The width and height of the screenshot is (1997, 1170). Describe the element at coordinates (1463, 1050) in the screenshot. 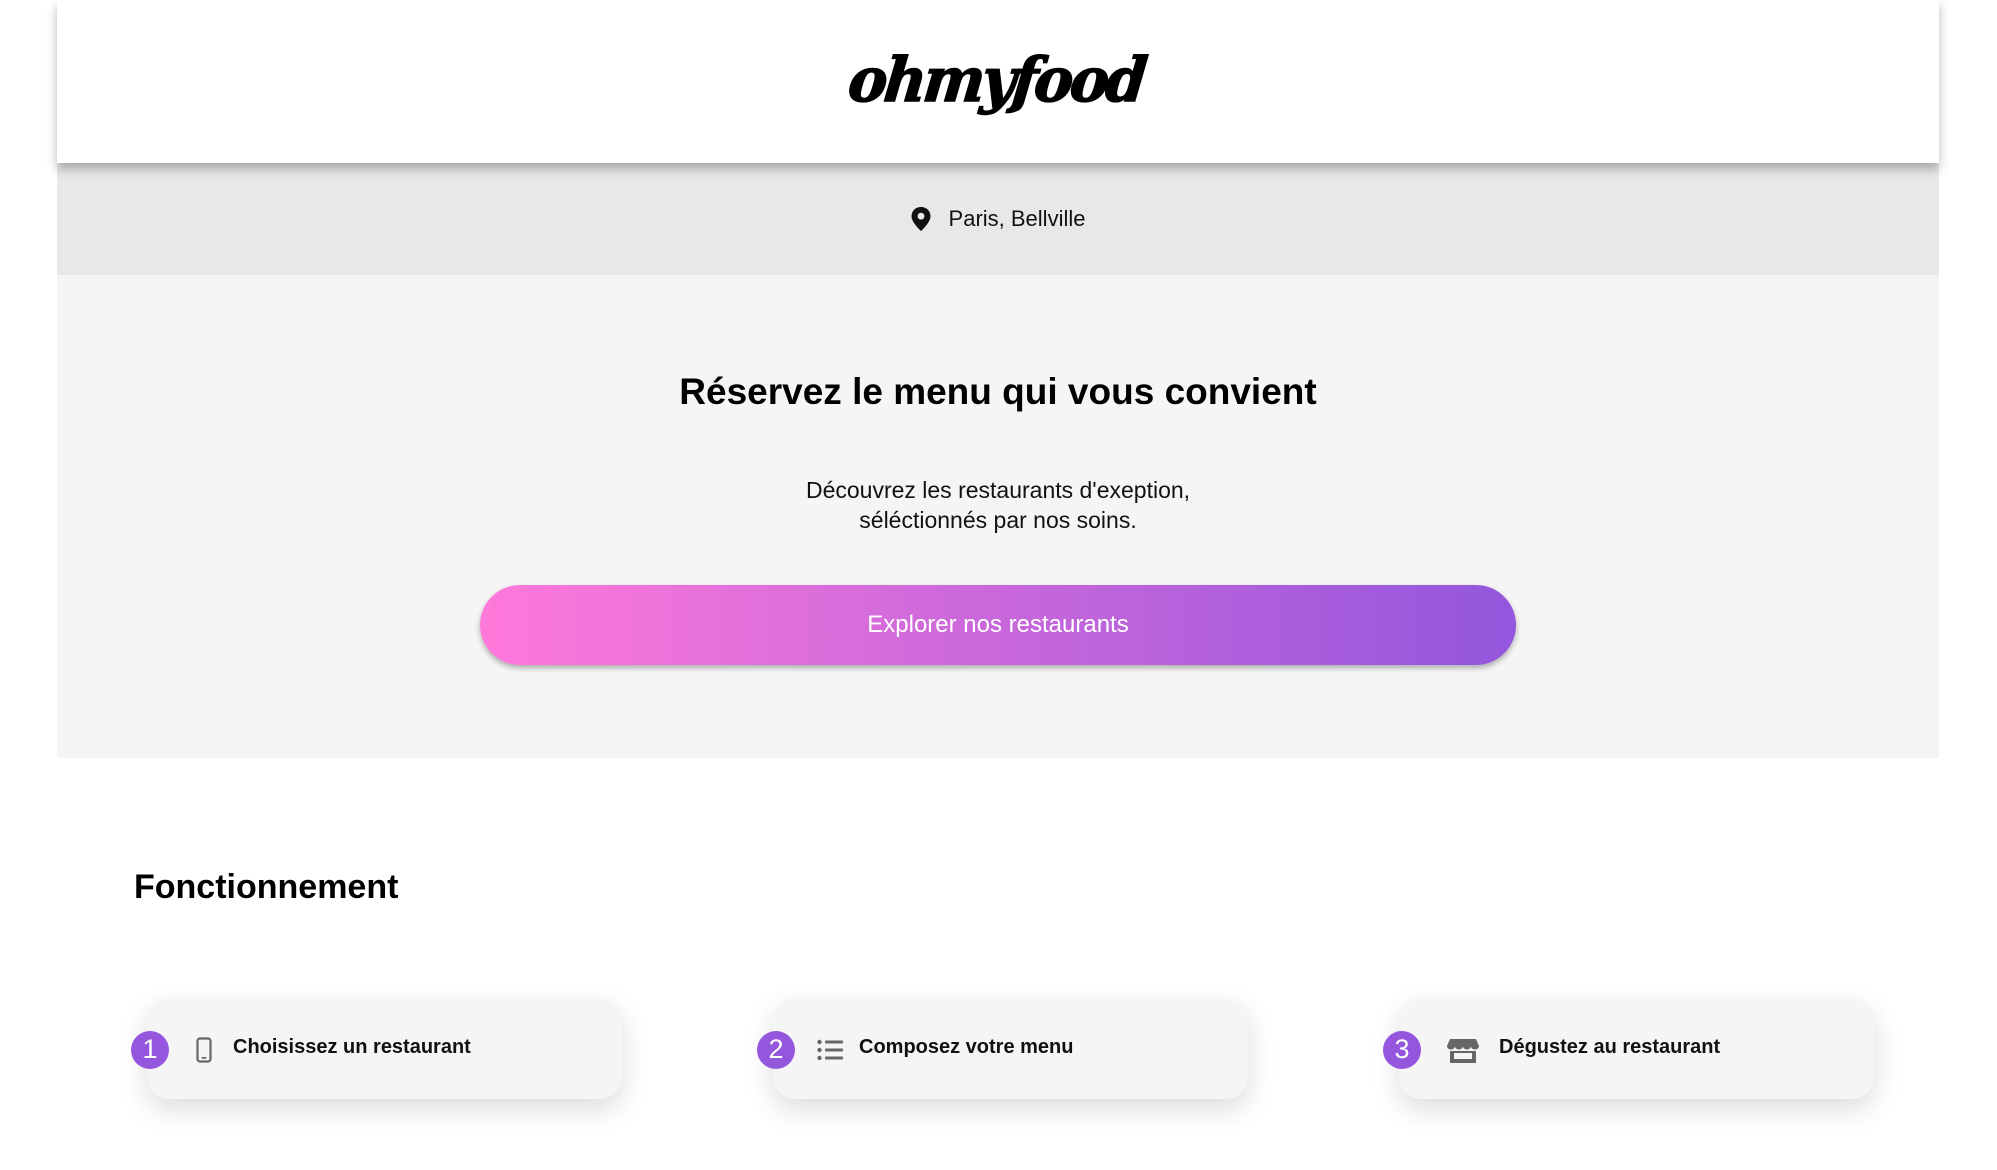

I see `store-icon` at that location.